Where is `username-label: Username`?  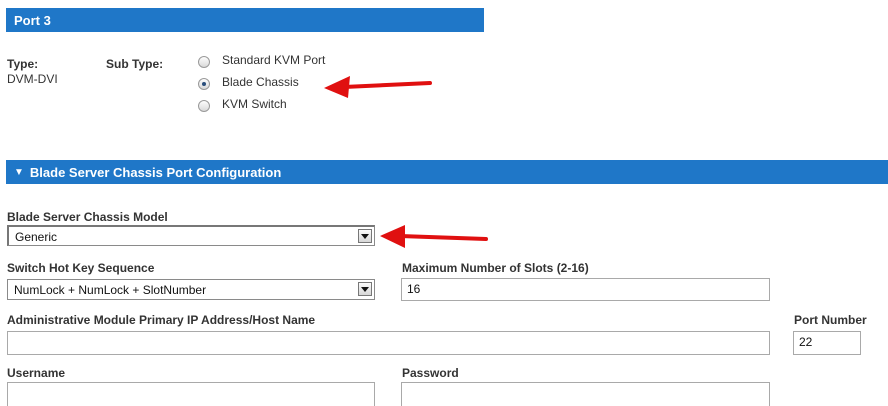
username-label: Username is located at coordinates (36, 373).